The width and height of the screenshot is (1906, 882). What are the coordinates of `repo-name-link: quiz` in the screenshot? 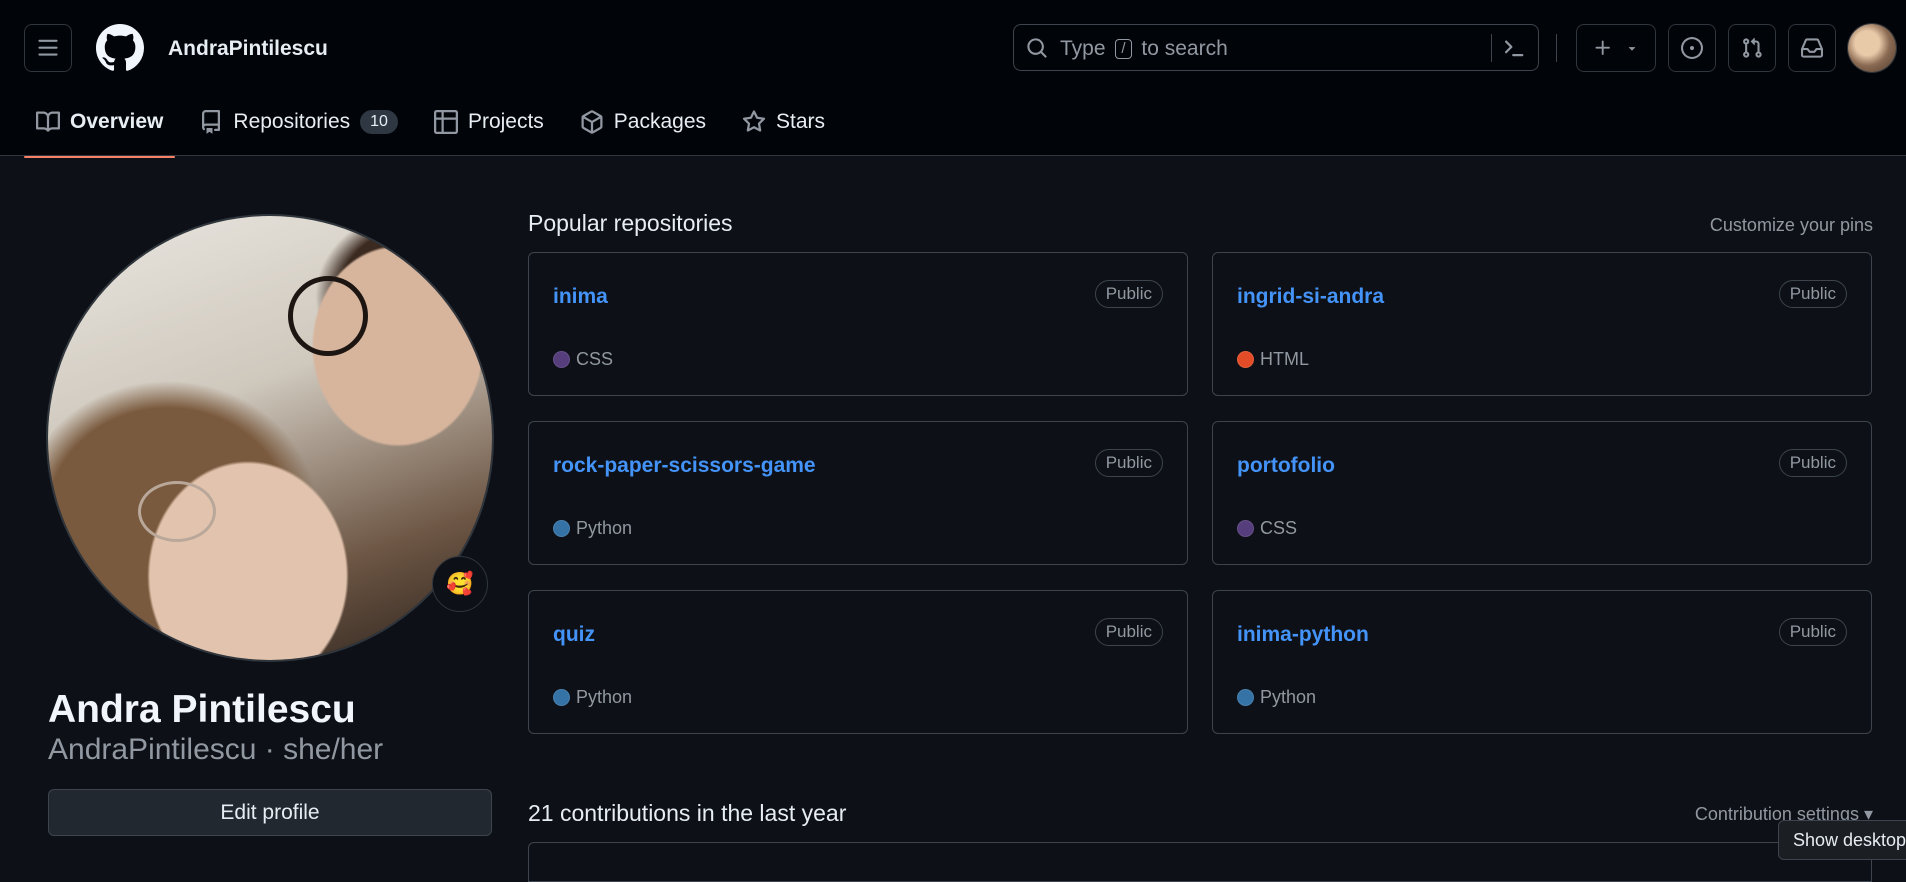 It's located at (574, 635).